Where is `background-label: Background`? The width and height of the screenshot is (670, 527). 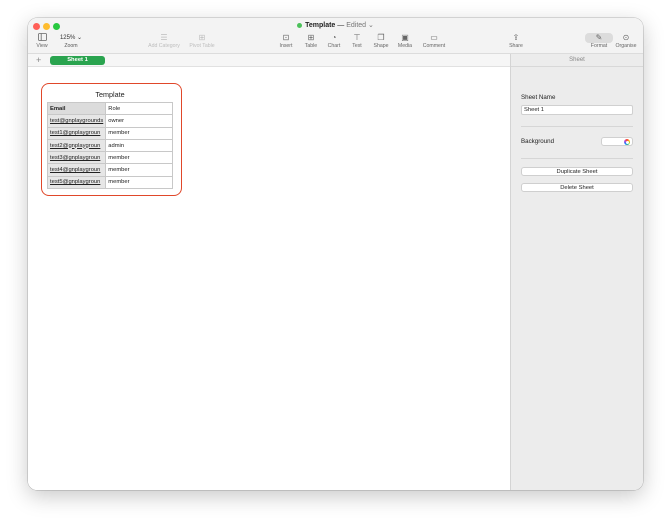 background-label: Background is located at coordinates (538, 141).